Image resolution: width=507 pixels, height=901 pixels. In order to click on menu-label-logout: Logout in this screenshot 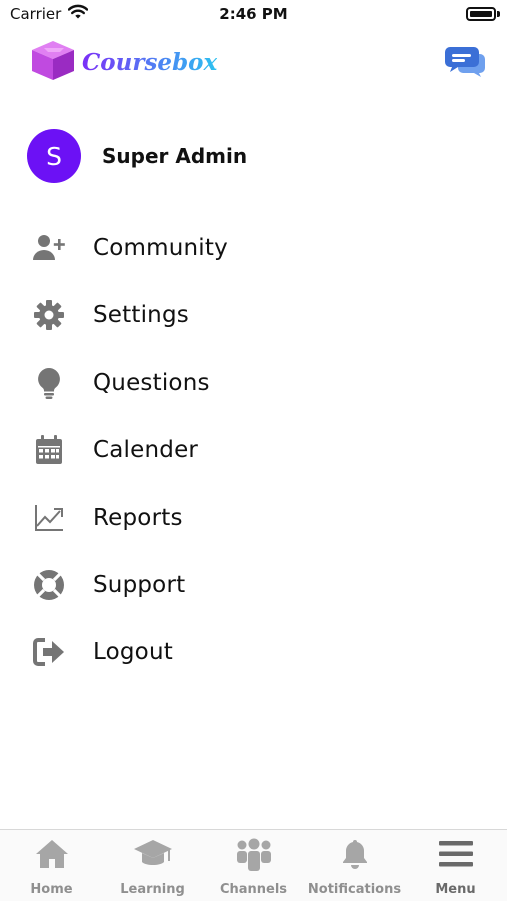, I will do `click(133, 652)`.